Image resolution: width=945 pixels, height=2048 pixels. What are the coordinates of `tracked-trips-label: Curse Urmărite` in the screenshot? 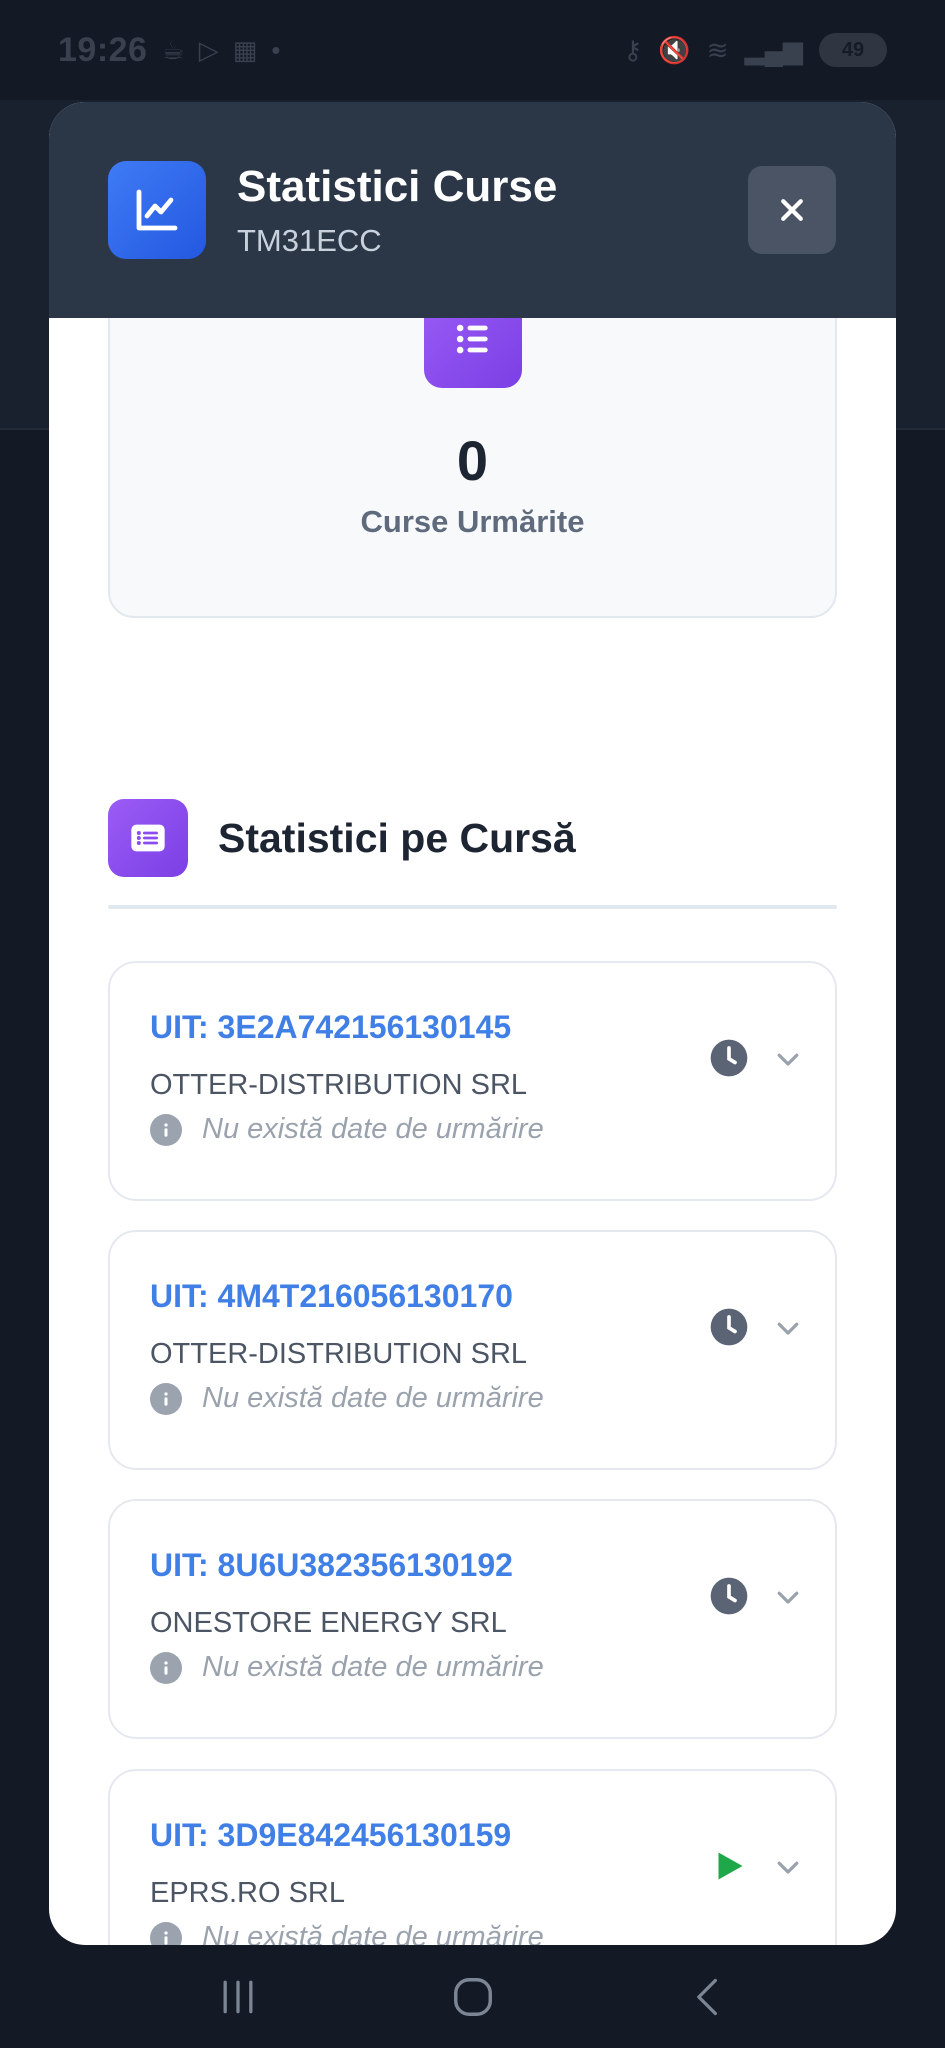 It's located at (472, 521).